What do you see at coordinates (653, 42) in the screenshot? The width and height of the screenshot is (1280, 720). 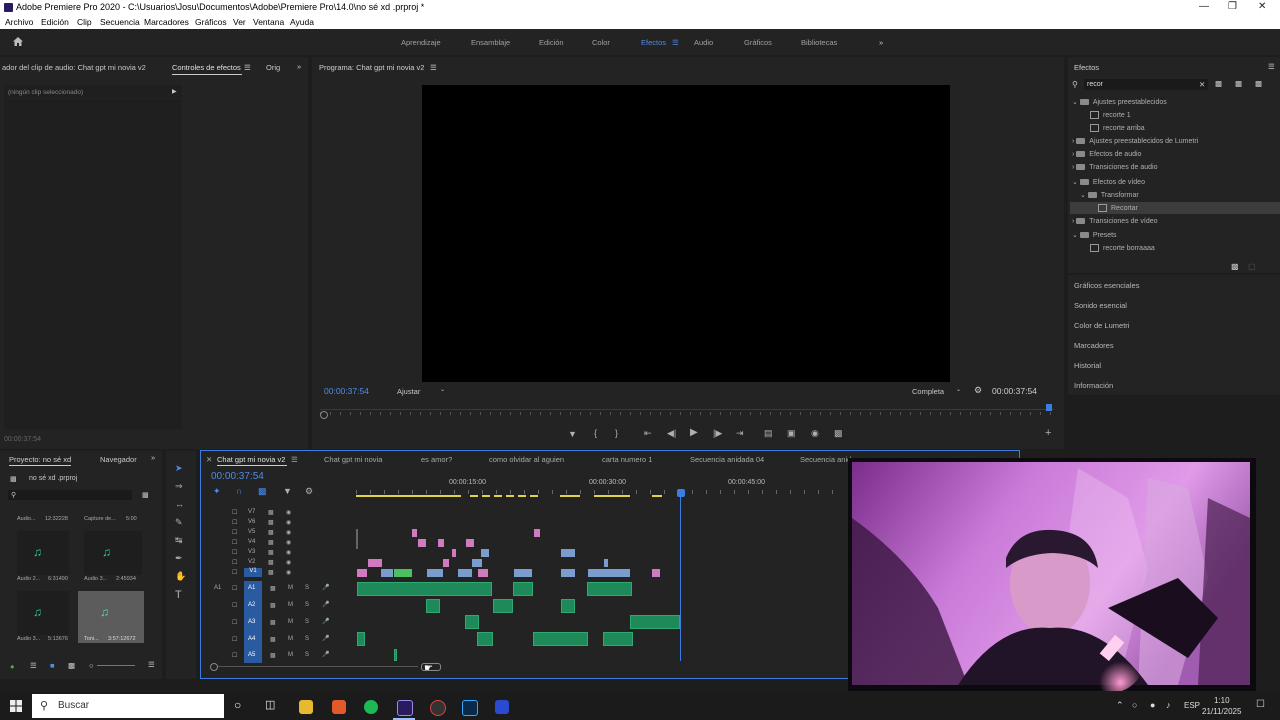 I see `ws-efectos: Efectos` at bounding box center [653, 42].